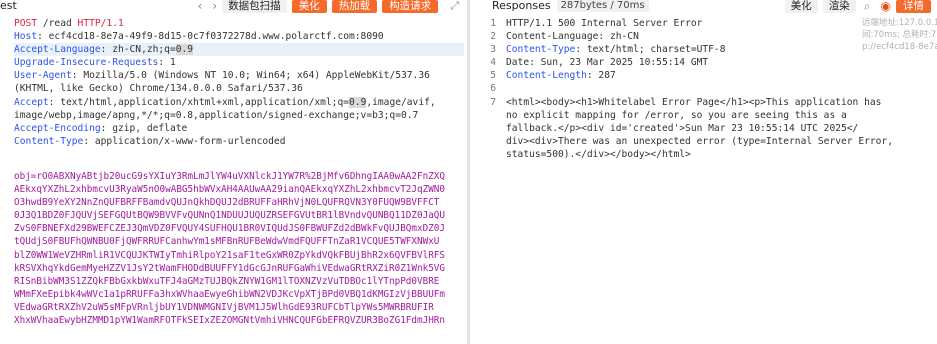 The image size is (937, 344). I want to click on request-tab-title: est, so click(8, 6).